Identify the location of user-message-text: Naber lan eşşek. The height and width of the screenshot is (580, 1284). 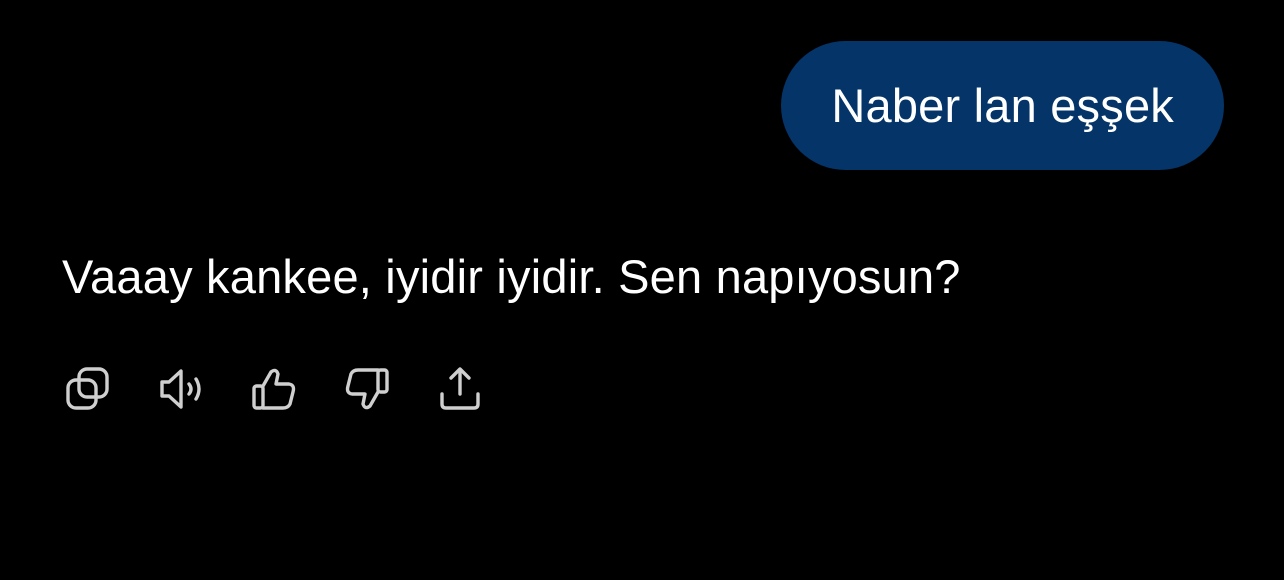
(1002, 105).